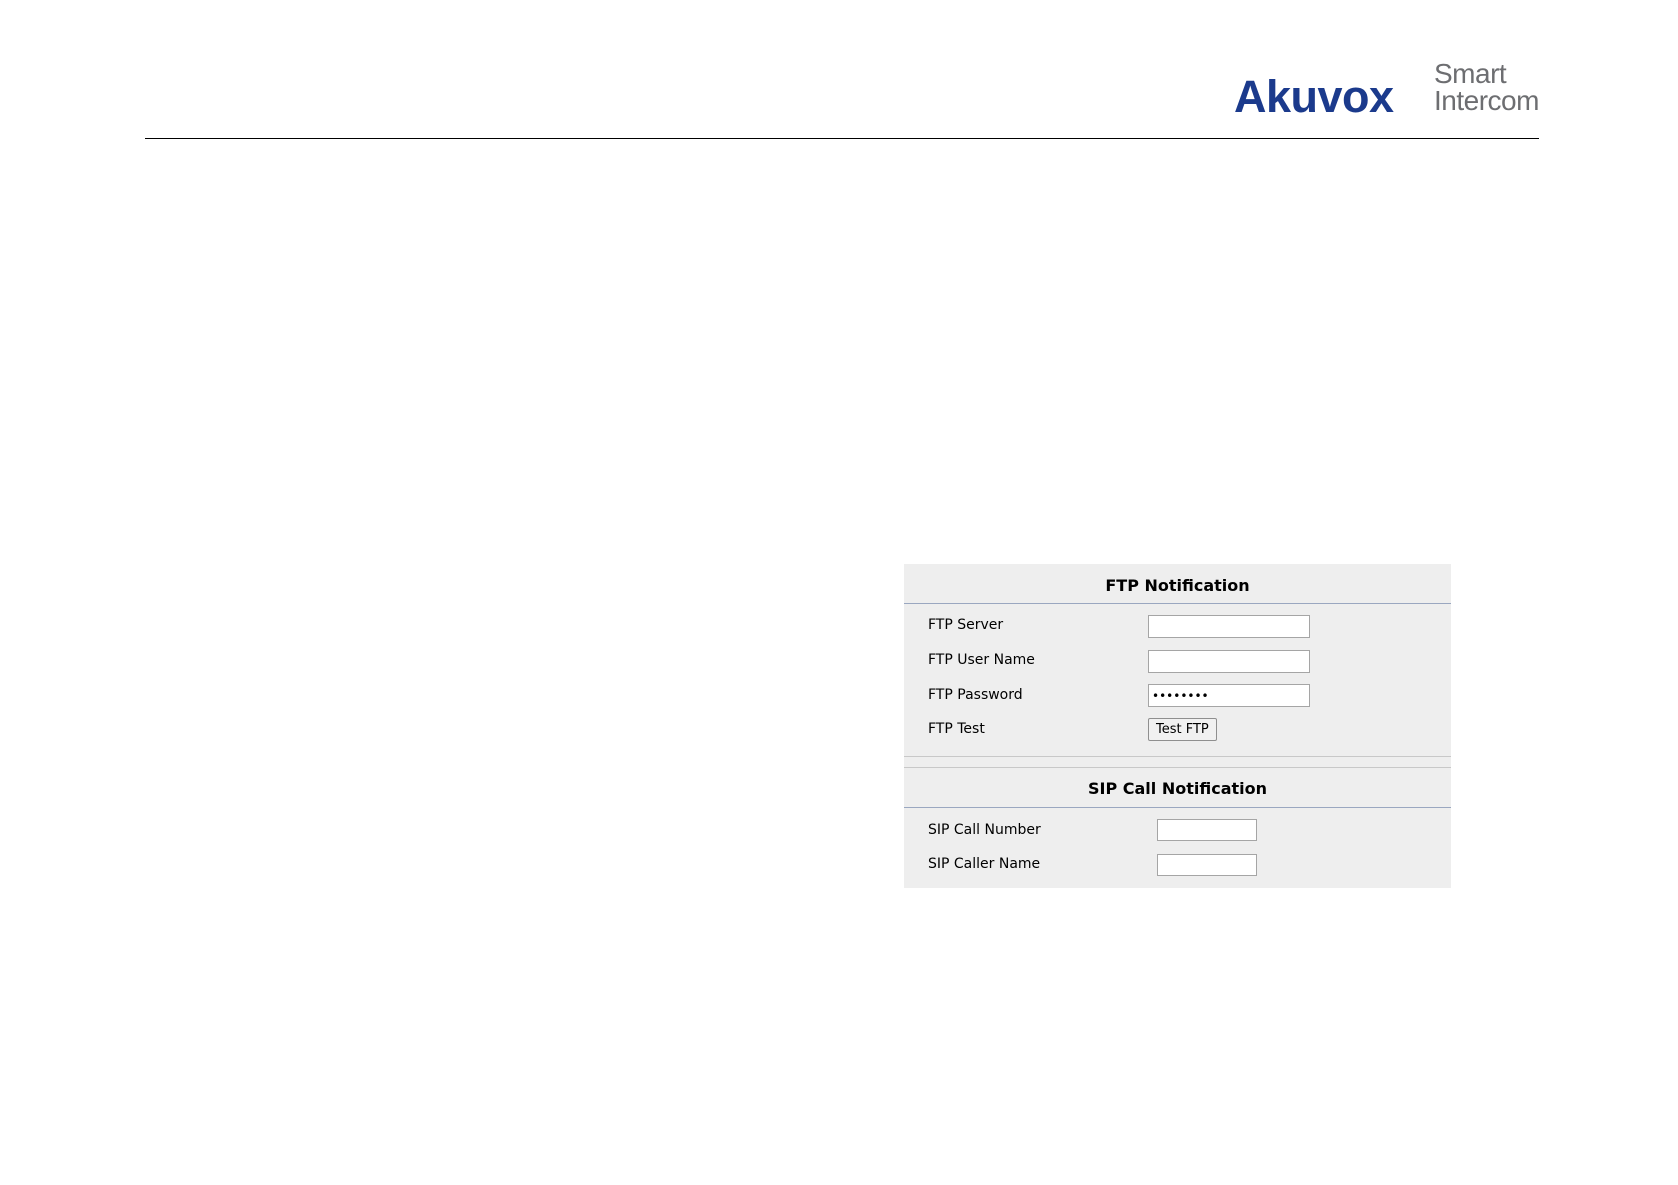 Image resolution: width=1678 pixels, height=1185 pixels. I want to click on logo-brand-text: Akuvox, so click(1314, 96).